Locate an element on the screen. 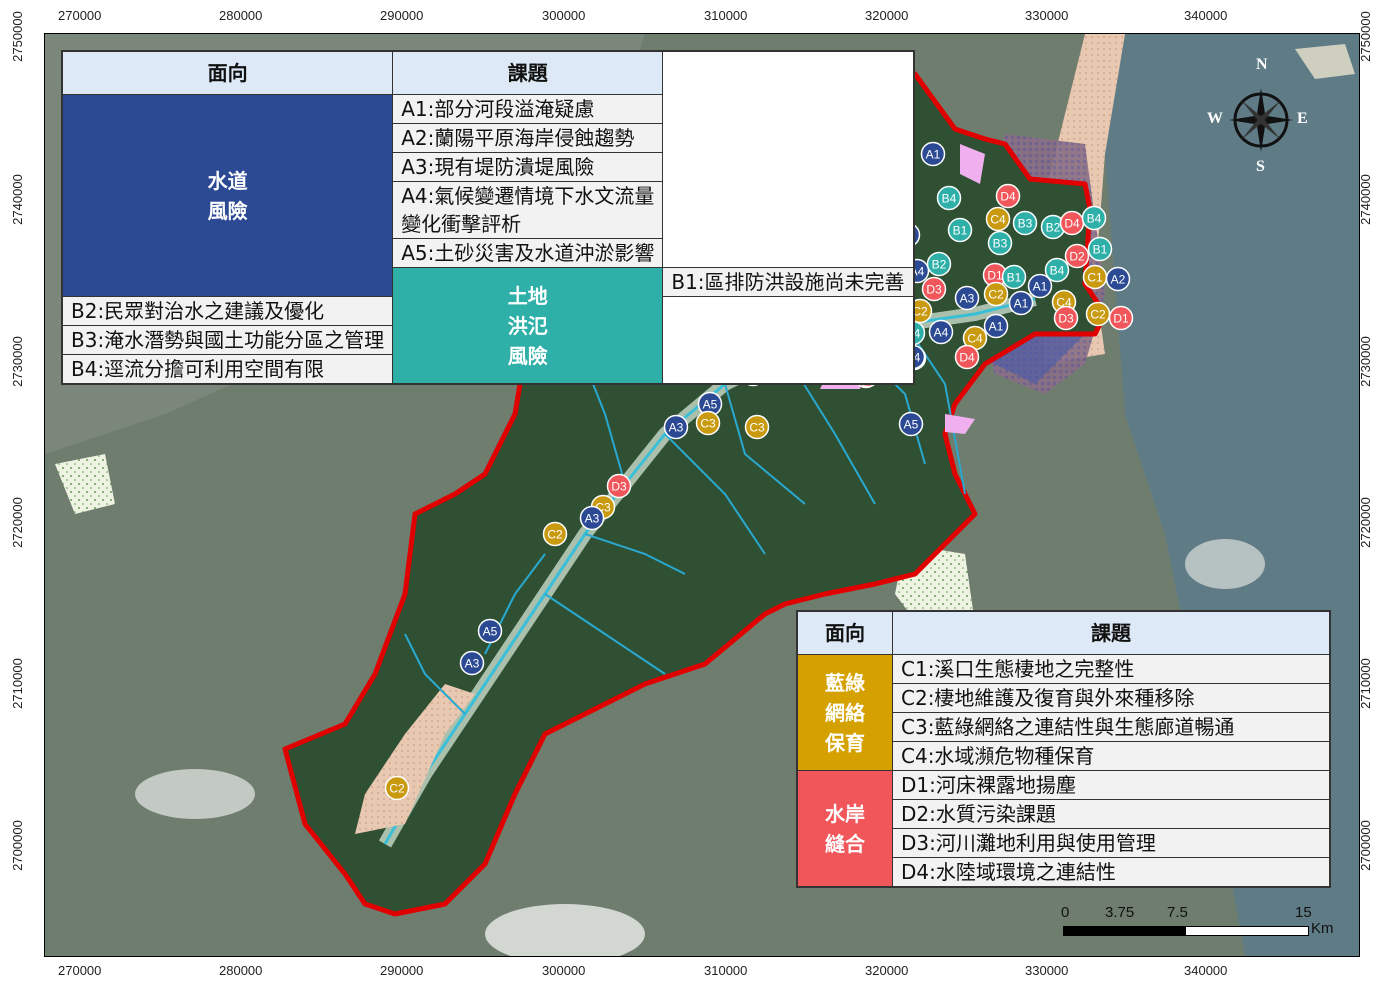 The height and width of the screenshot is (989, 1398). x-tick-label: 310000 is located at coordinates (726, 15).